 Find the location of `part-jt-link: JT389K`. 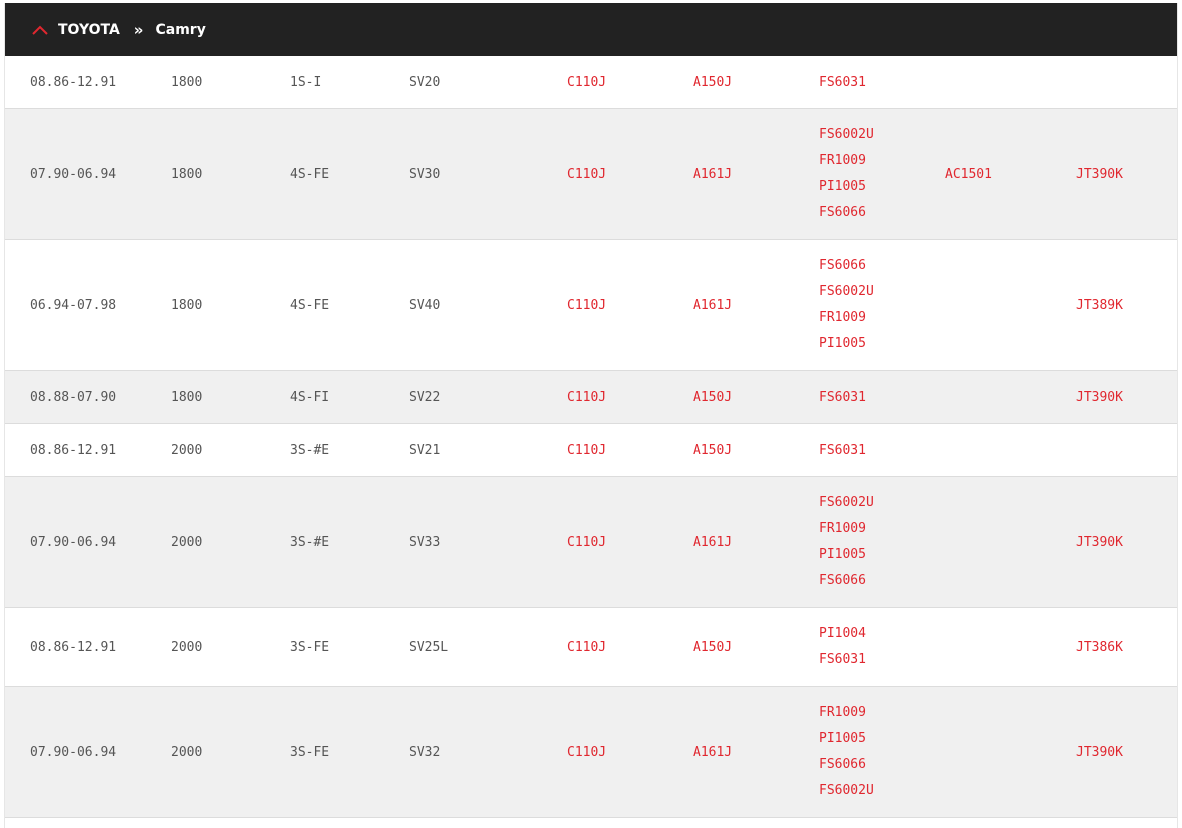

part-jt-link: JT389K is located at coordinates (1121, 305).